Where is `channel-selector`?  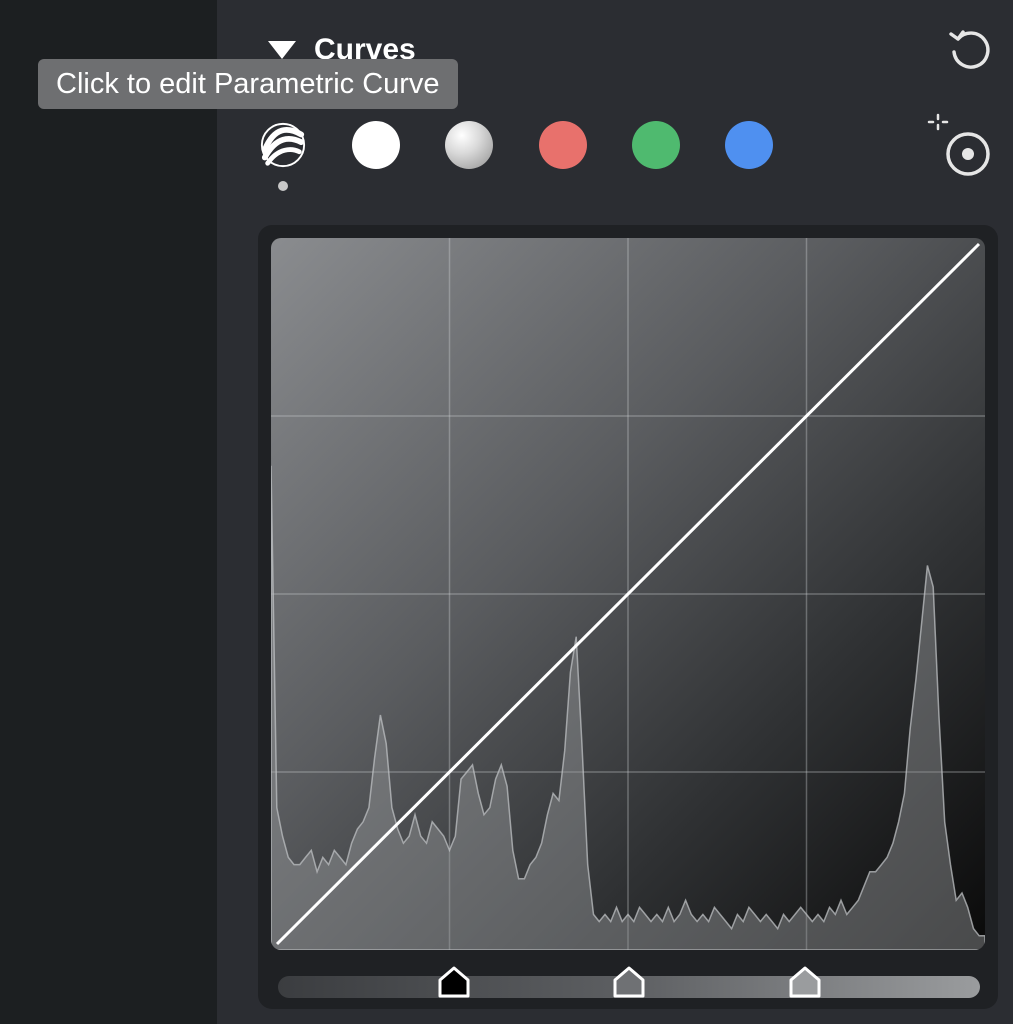
channel-selector is located at coordinates (506, 156).